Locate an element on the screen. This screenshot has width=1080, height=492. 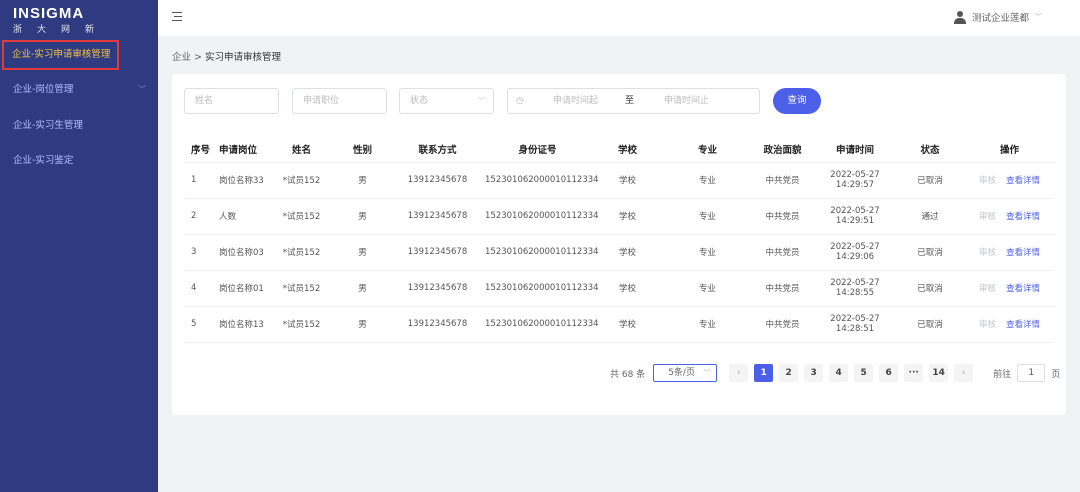
table-cell: 2022-05-27 14:29:06 is located at coordinates (855, 252).